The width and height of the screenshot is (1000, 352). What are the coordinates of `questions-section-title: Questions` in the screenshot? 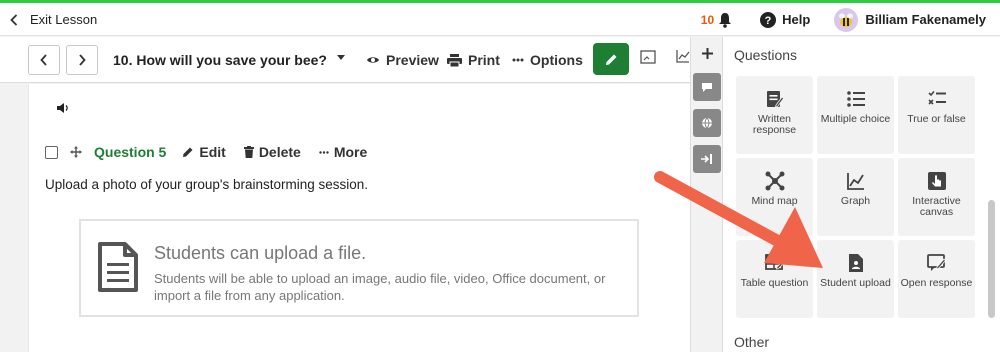 It's located at (766, 55).